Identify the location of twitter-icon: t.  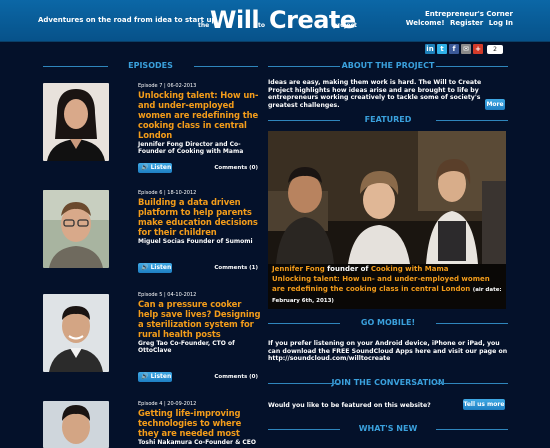
(442, 49).